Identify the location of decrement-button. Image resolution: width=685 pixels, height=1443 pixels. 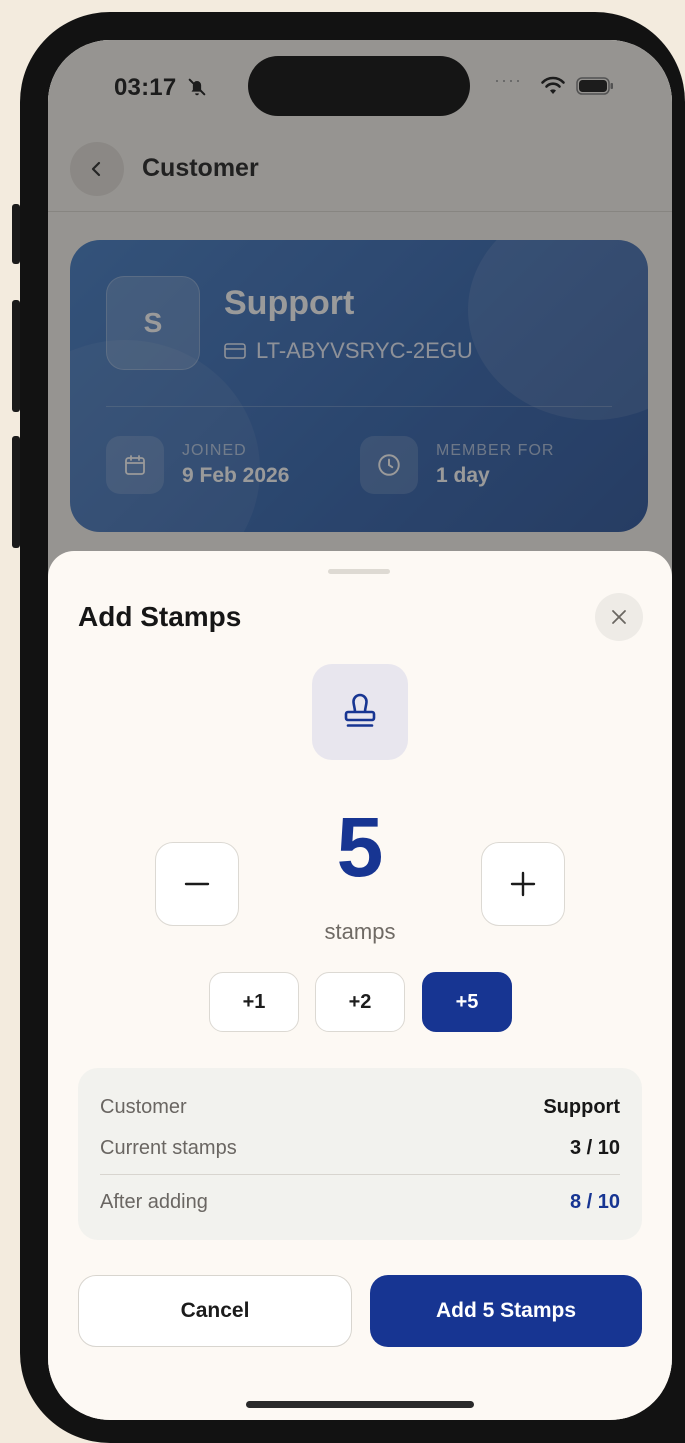
(197, 884).